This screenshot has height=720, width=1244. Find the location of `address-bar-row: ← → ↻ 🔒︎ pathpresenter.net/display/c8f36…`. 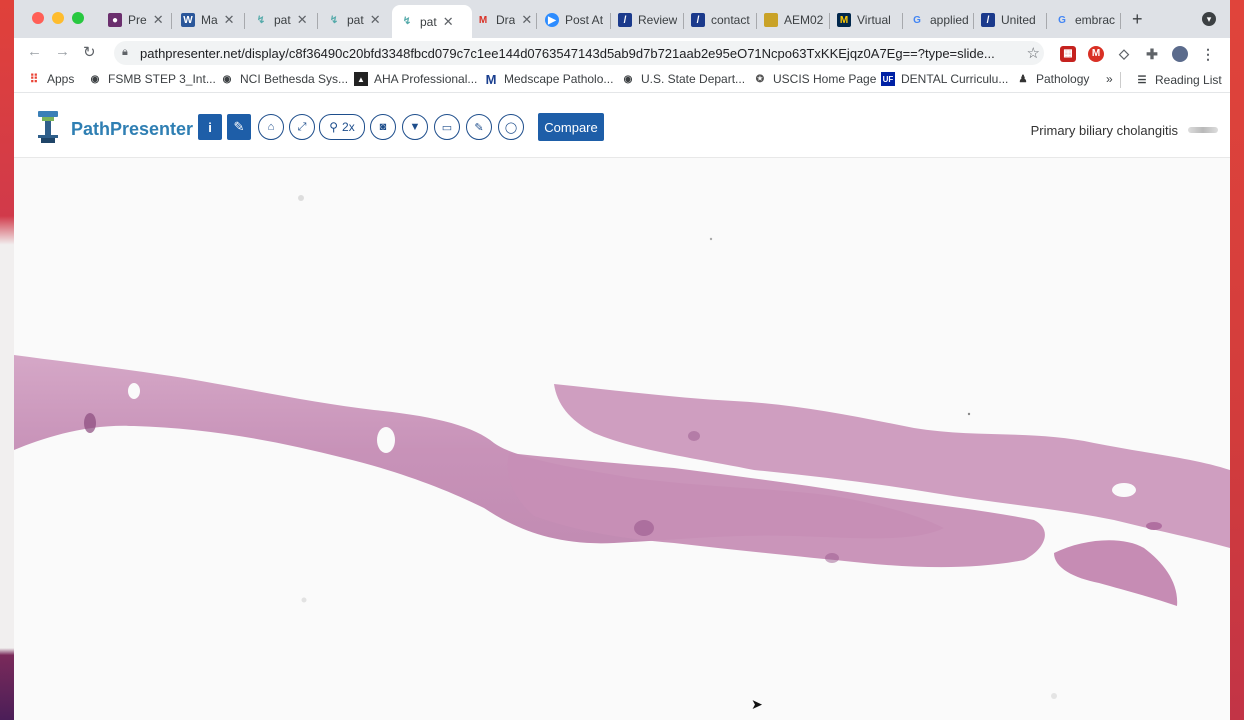

address-bar-row: ← → ↻ 🔒︎ pathpresenter.net/display/c8f36… is located at coordinates (622, 53).